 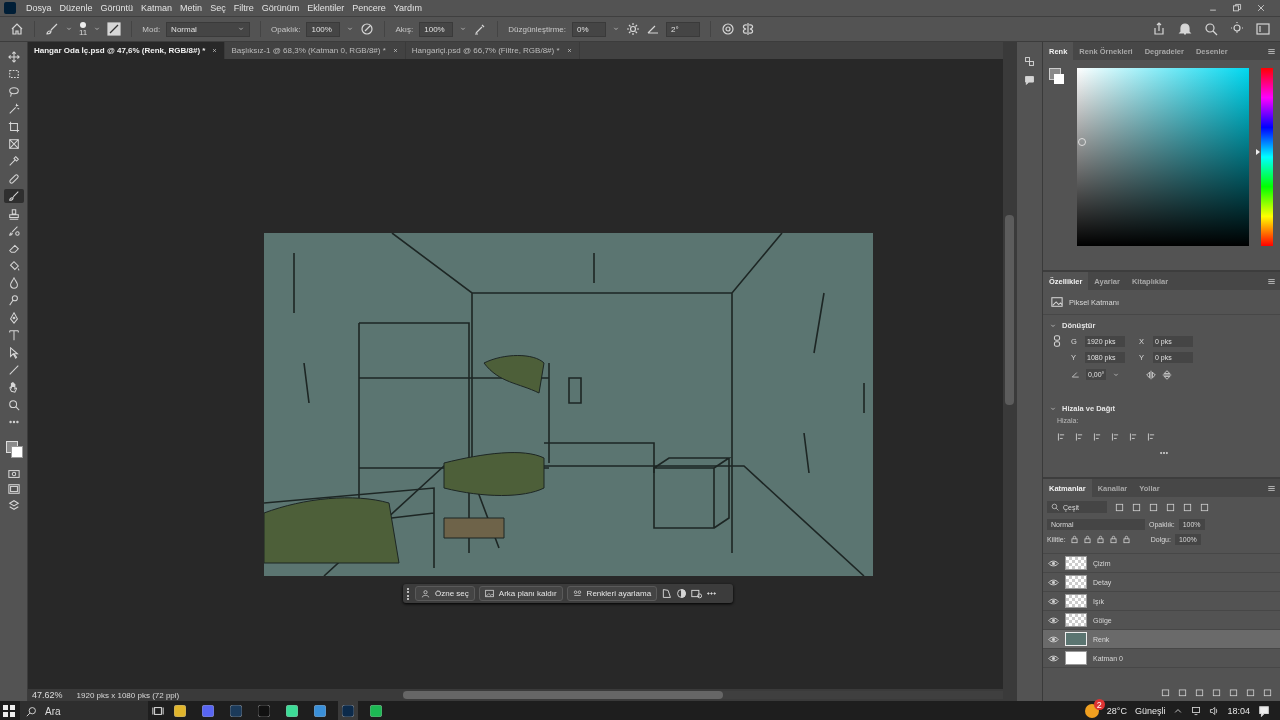 What do you see at coordinates (191, 8) in the screenshot?
I see `menu-item: Metin` at bounding box center [191, 8].